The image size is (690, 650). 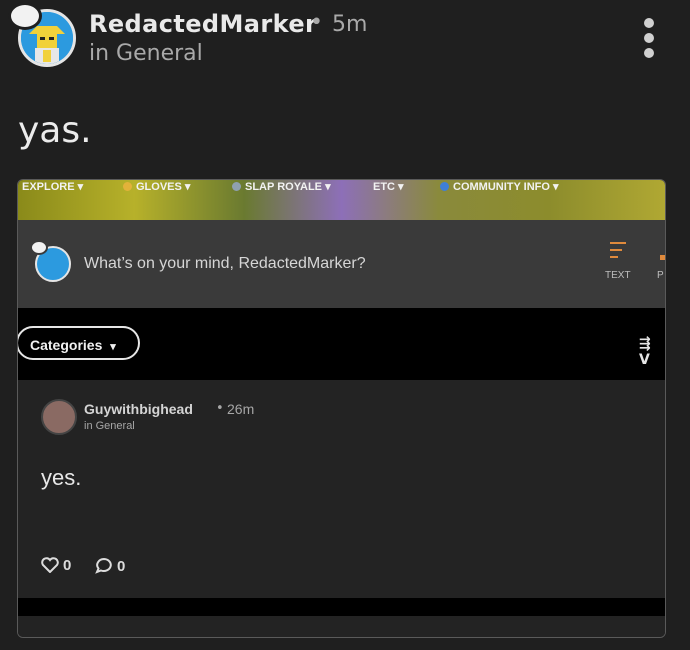 I want to click on inner-post-time: 26m, so click(x=241, y=409).